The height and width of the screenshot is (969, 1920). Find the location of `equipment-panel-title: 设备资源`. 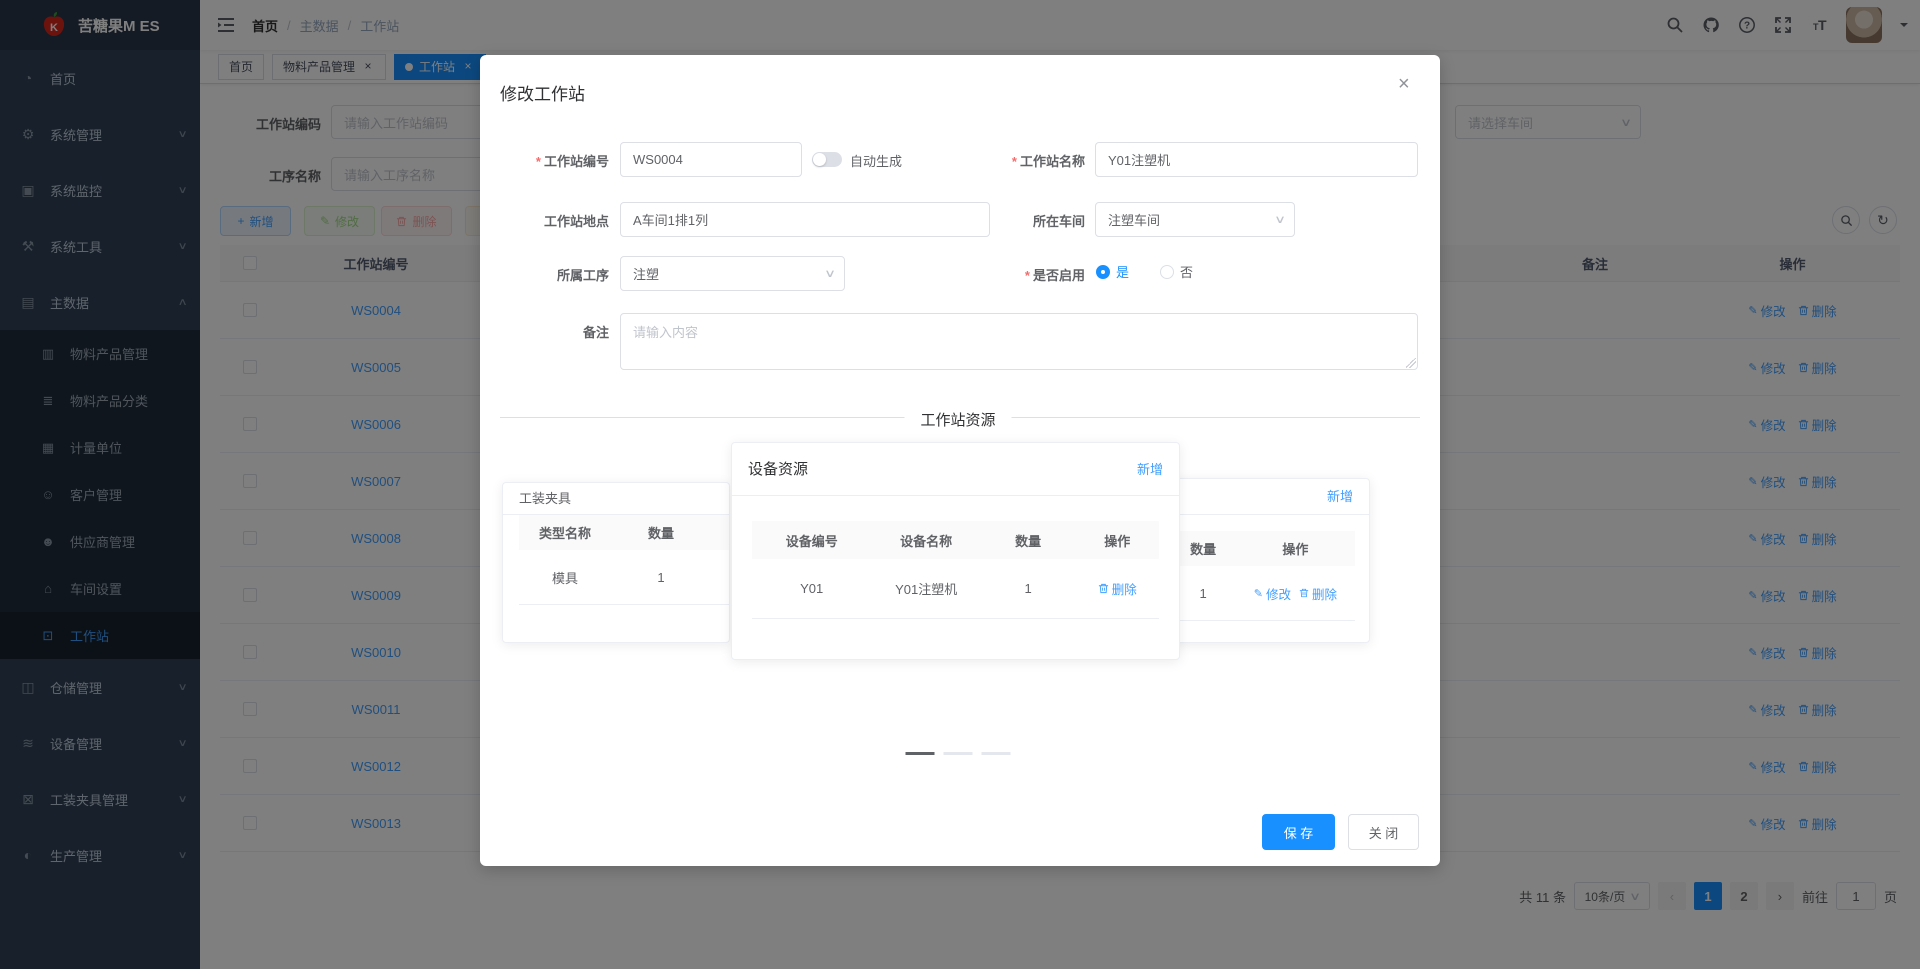

equipment-panel-title: 设备资源 is located at coordinates (778, 469).